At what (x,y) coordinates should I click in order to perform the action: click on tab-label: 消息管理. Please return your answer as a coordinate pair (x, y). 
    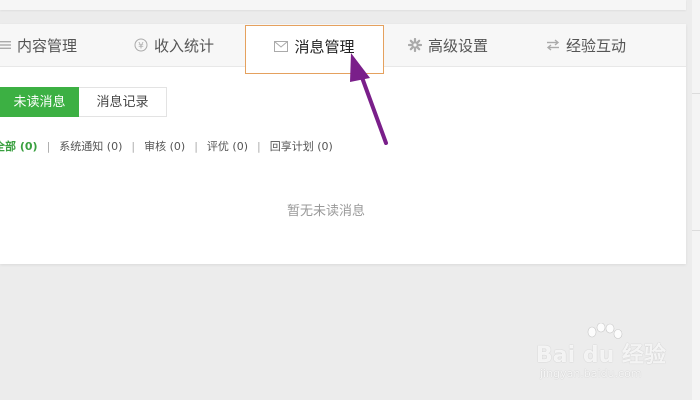
    Looking at the image, I should click on (324, 47).